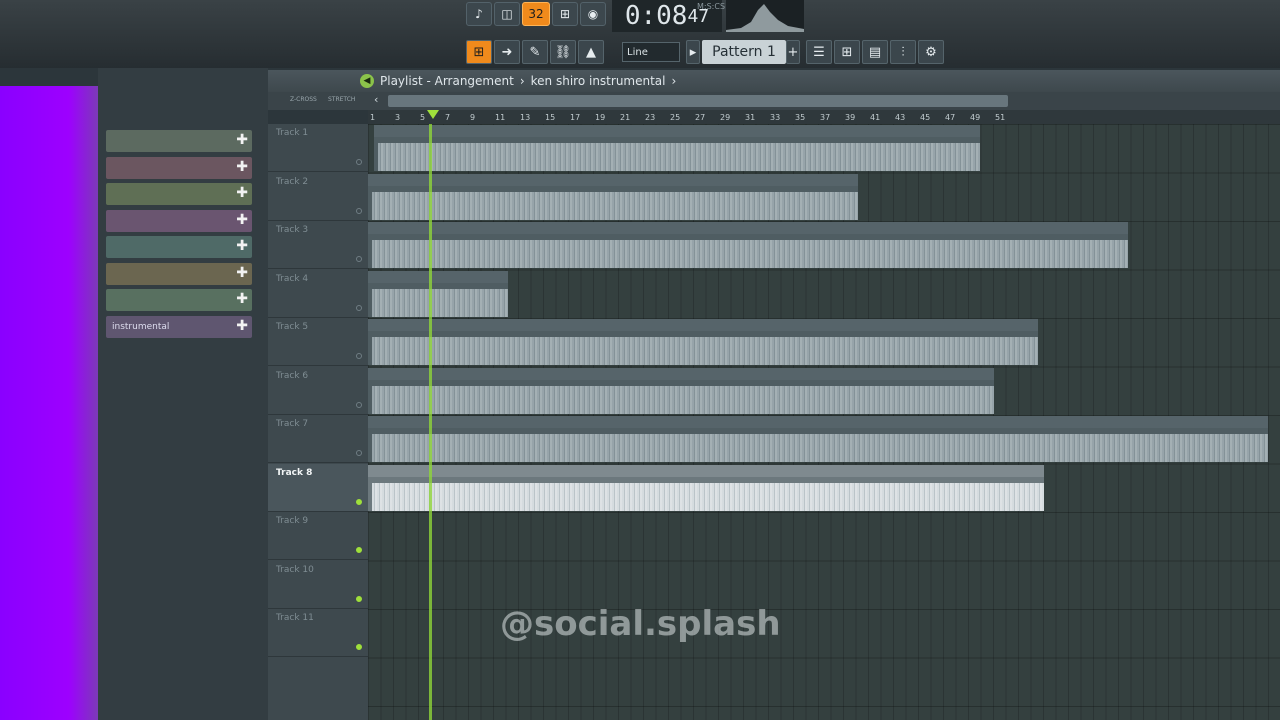 This screenshot has height=720, width=1280. Describe the element at coordinates (650, 117) in the screenshot. I see `ruler-tick-label: 23` at that location.